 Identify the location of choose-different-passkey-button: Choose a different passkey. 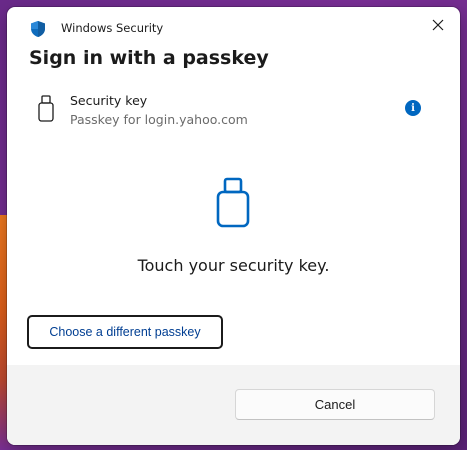
(125, 332).